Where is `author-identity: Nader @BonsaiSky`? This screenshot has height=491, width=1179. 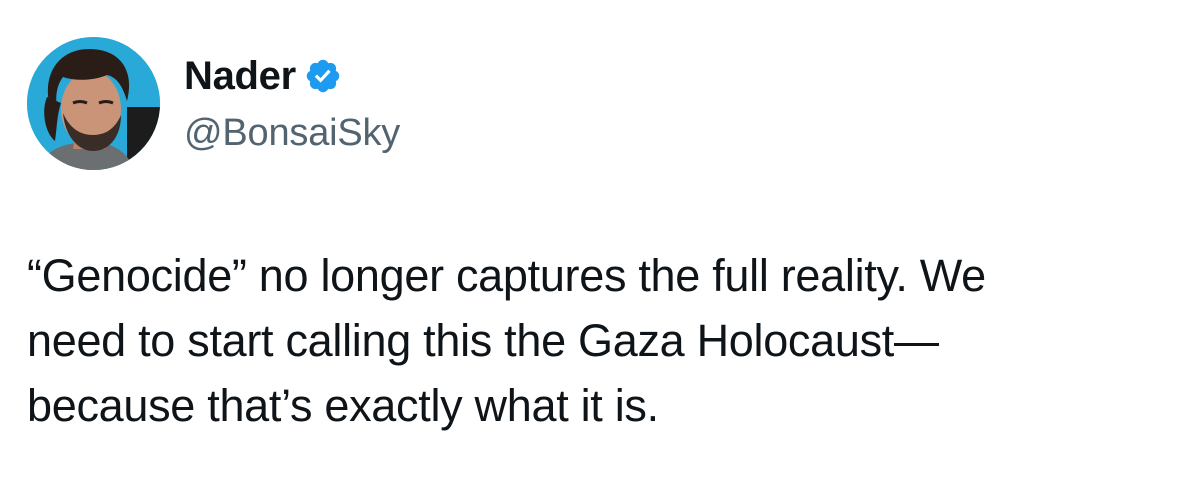
author-identity: Nader @BonsaiSky is located at coordinates (292, 104).